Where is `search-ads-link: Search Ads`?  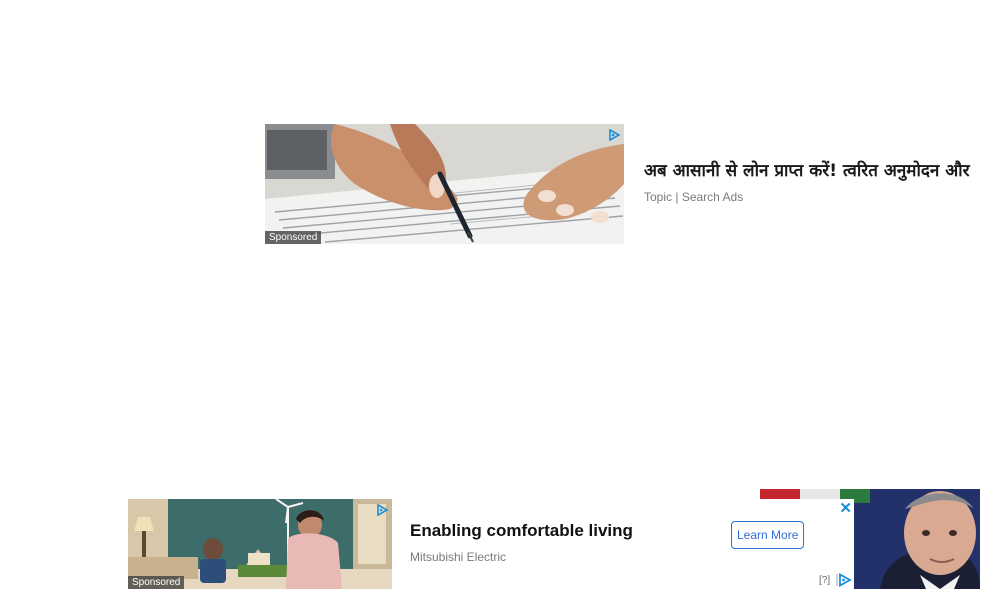 search-ads-link: Search Ads is located at coordinates (712, 197).